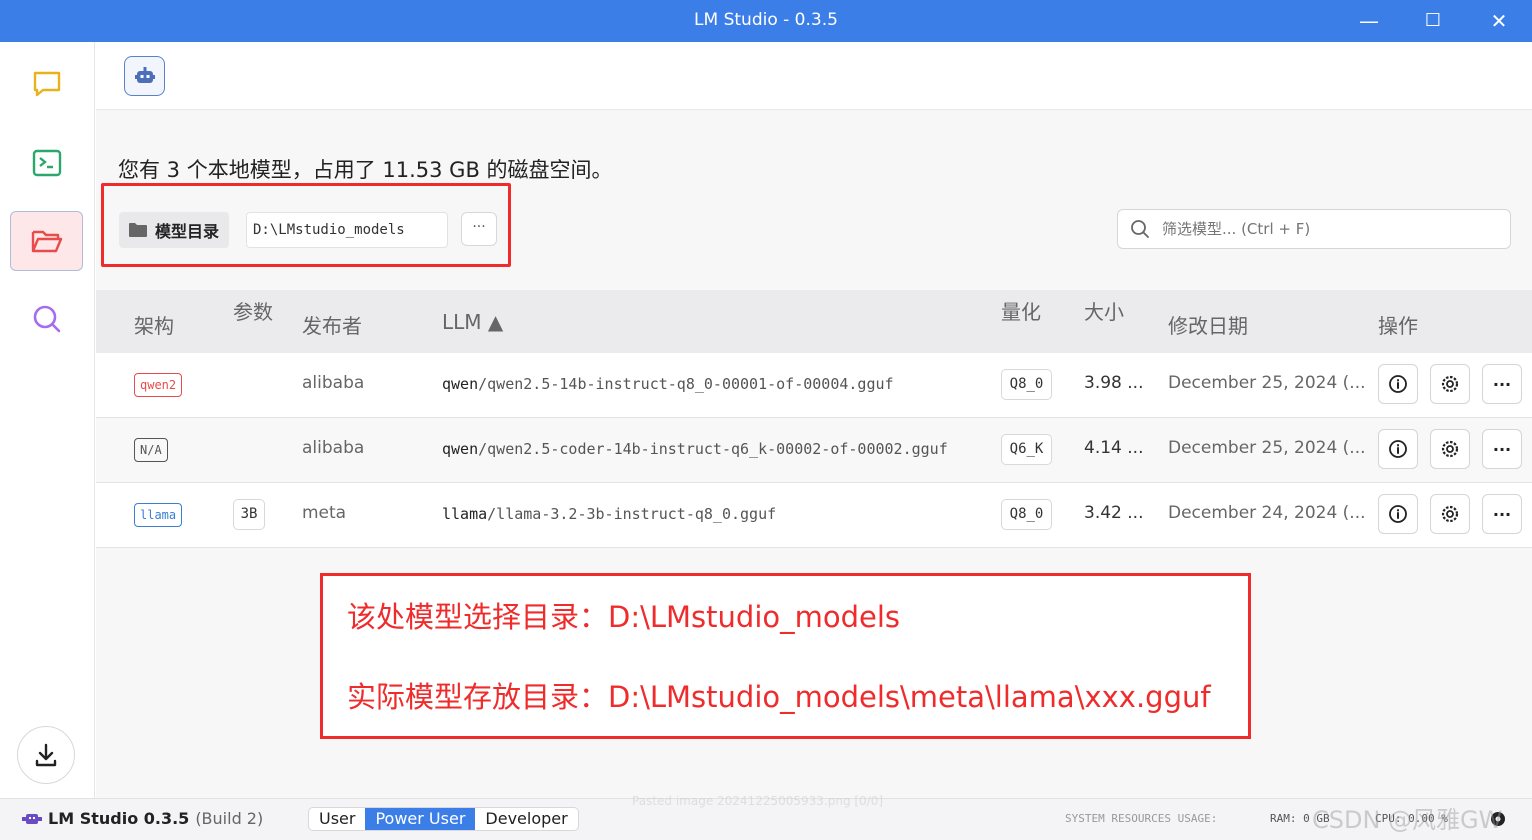 This screenshot has height=840, width=1532. I want to click on col-modified: 修改日期, so click(1208, 324).